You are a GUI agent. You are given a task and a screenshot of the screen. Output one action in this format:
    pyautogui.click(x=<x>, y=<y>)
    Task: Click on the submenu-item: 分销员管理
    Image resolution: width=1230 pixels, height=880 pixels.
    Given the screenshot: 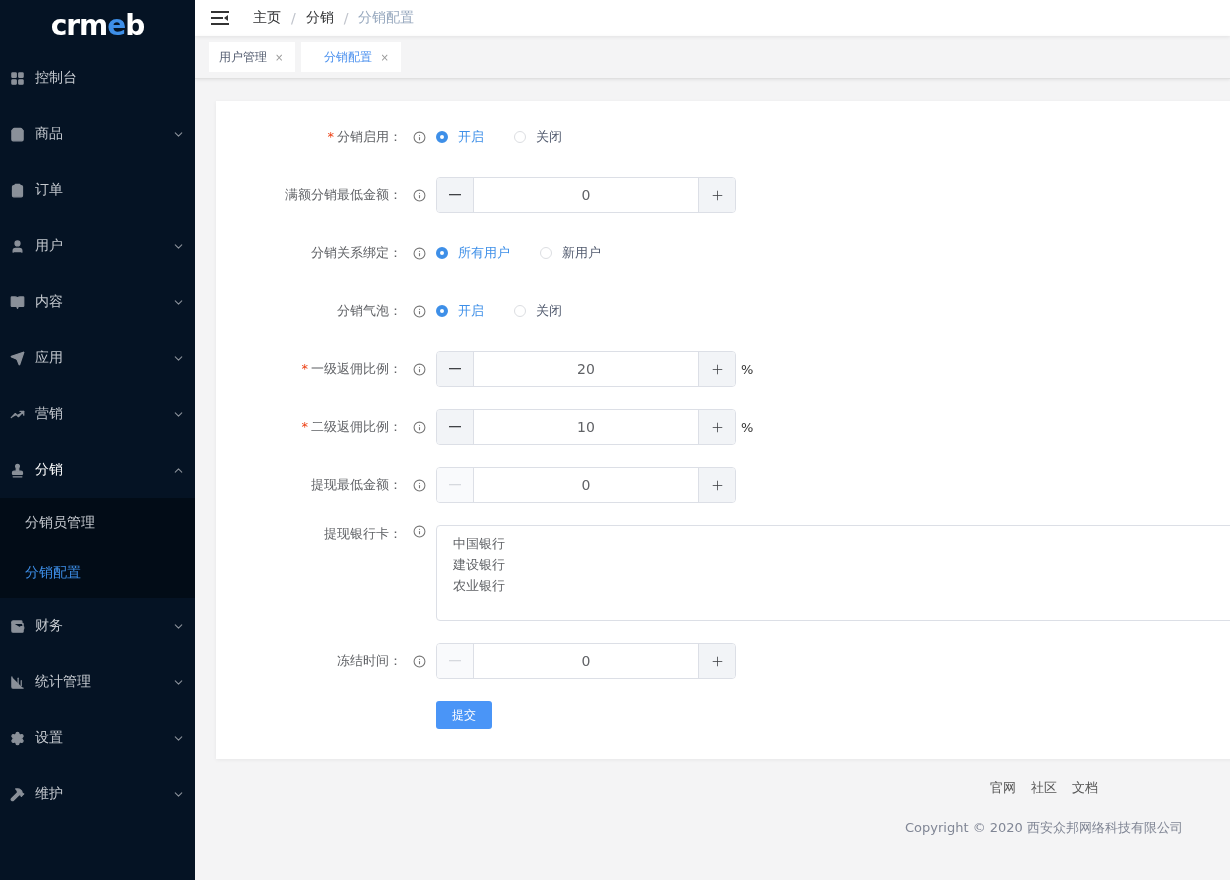 What is the action you would take?
    pyautogui.click(x=97, y=523)
    